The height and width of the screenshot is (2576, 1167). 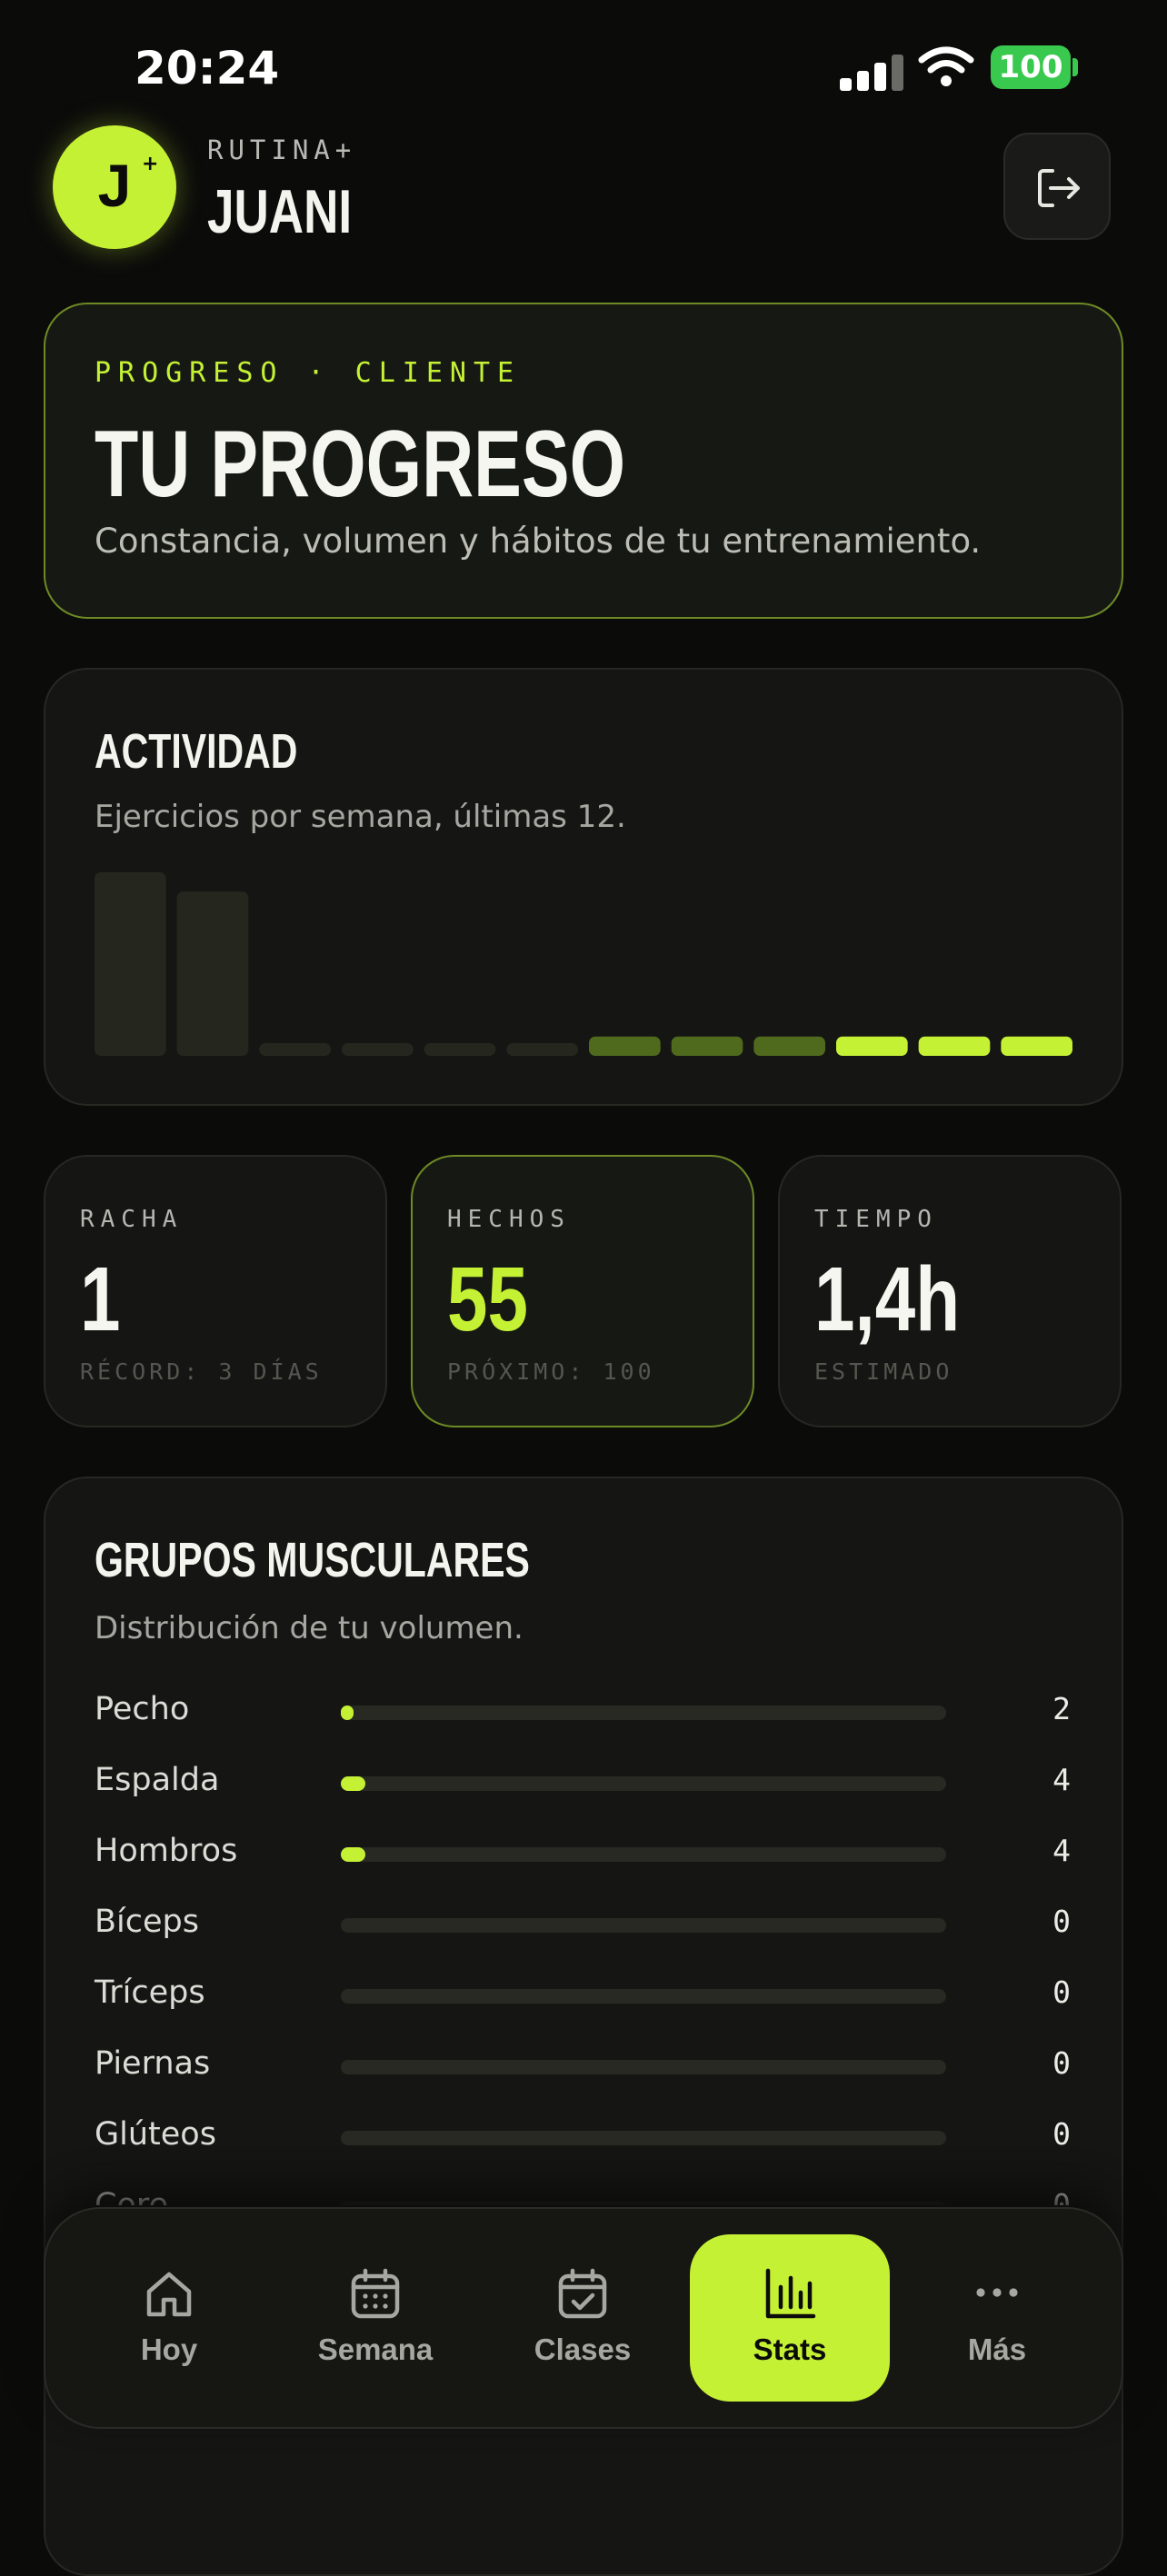 What do you see at coordinates (582, 2293) in the screenshot?
I see `calendar-check-icon` at bounding box center [582, 2293].